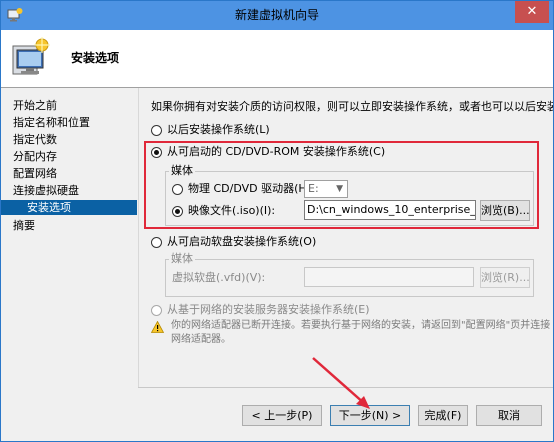  Describe the element at coordinates (156, 242) in the screenshot. I see `radio-install-floppy` at that location.